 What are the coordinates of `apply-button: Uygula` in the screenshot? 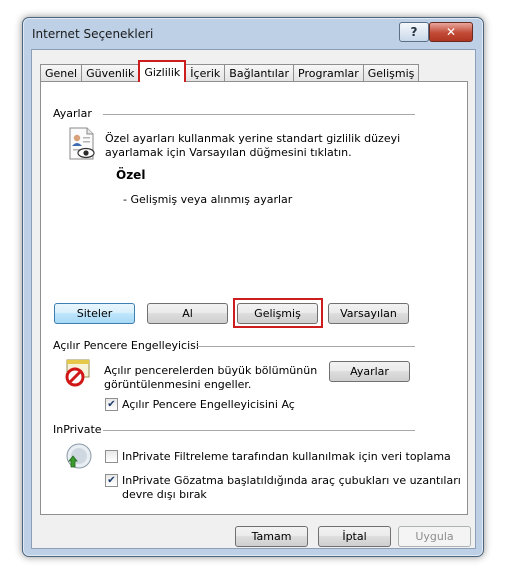 It's located at (434, 536).